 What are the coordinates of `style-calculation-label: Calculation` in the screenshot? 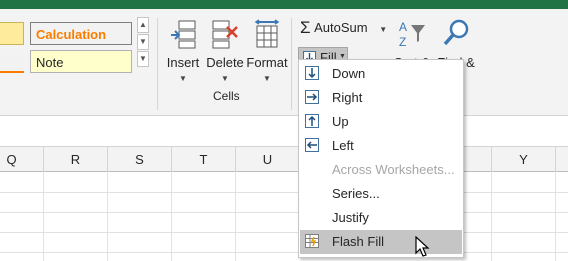 It's located at (71, 34).